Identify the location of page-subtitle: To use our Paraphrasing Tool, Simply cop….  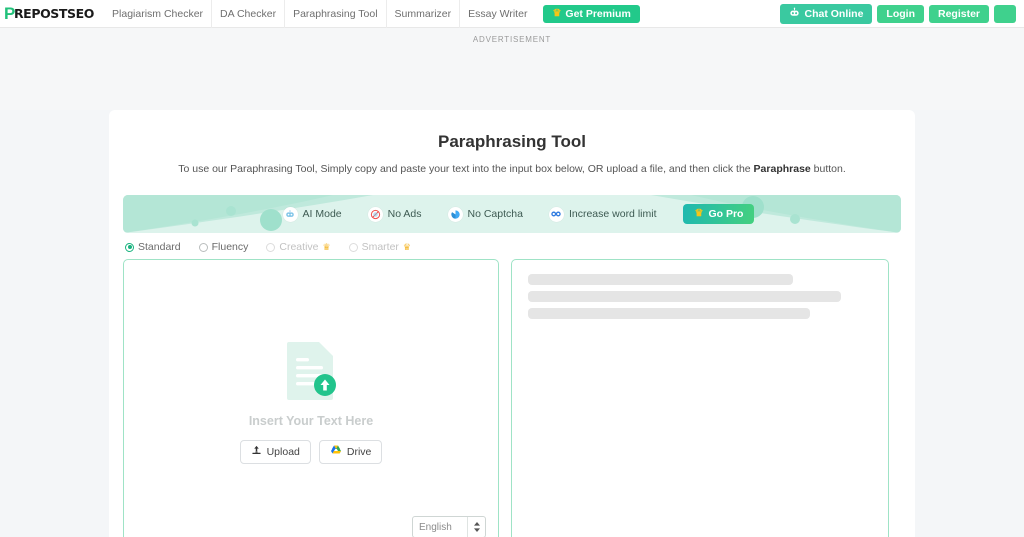
(512, 169).